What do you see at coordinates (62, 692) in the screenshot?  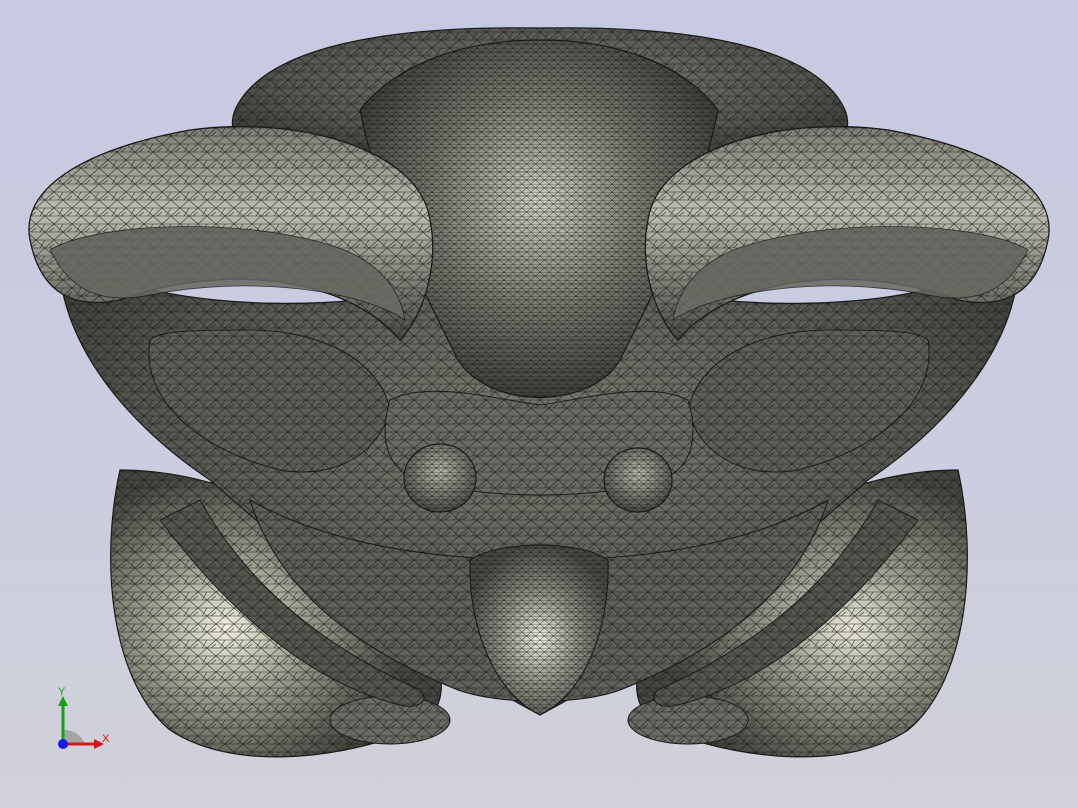 I see `y-axis-label: Y` at bounding box center [62, 692].